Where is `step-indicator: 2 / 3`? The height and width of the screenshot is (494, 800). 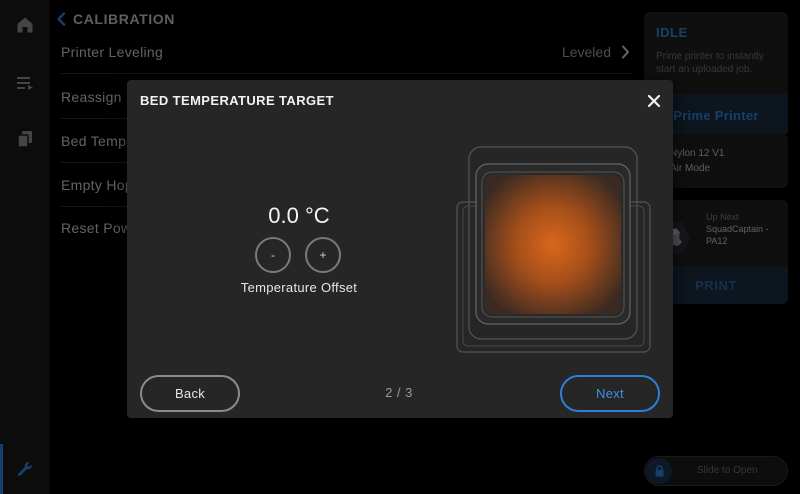
step-indicator: 2 / 3 is located at coordinates (399, 392).